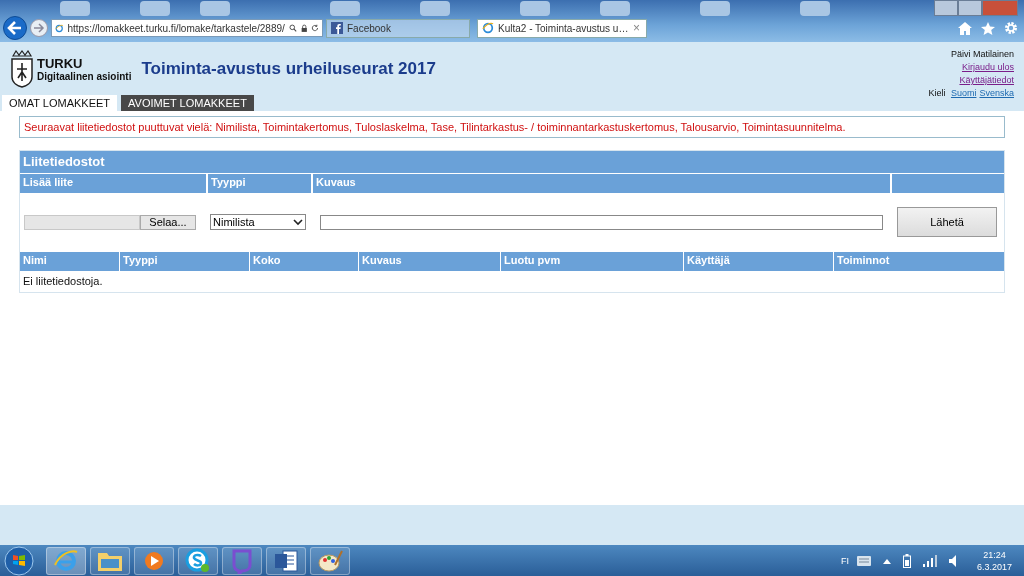 This screenshot has height=576, width=1024. What do you see at coordinates (994, 554) in the screenshot?
I see `clock-time: 21:24` at bounding box center [994, 554].